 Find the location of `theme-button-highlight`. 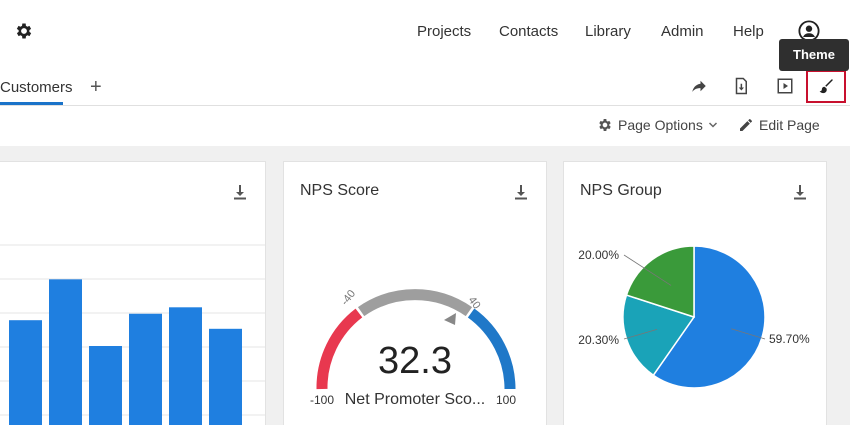

theme-button-highlight is located at coordinates (826, 86).